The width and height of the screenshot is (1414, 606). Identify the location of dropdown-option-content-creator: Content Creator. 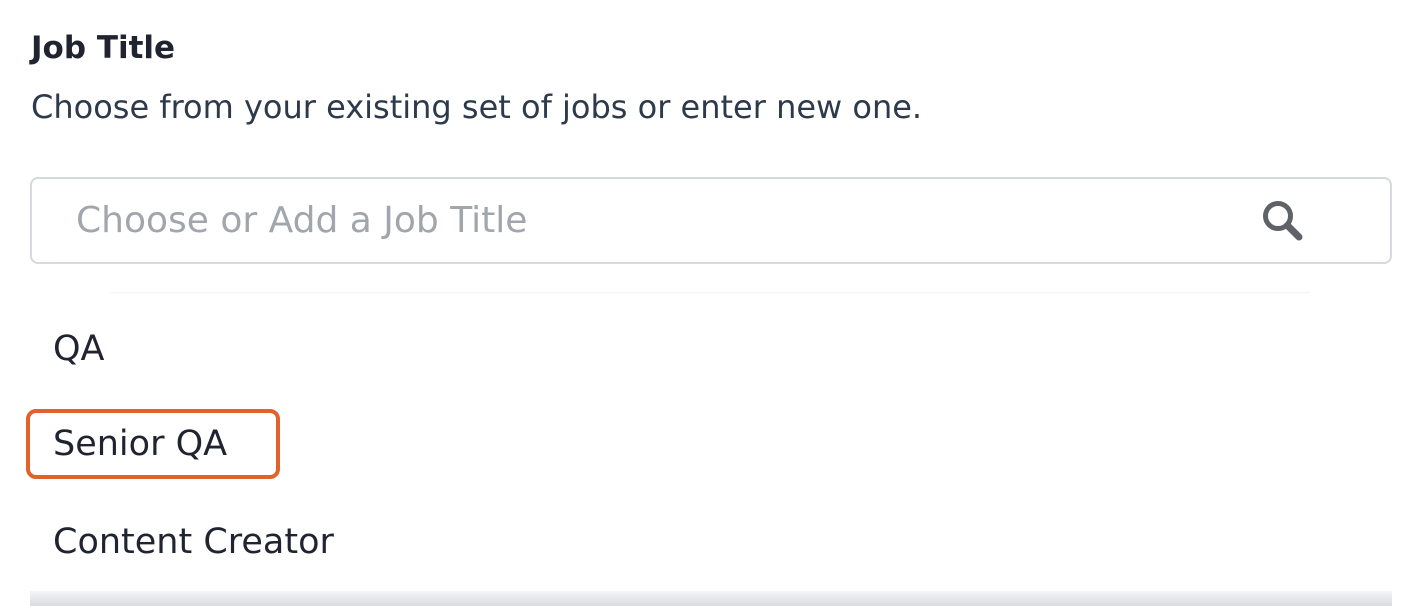
(711, 542).